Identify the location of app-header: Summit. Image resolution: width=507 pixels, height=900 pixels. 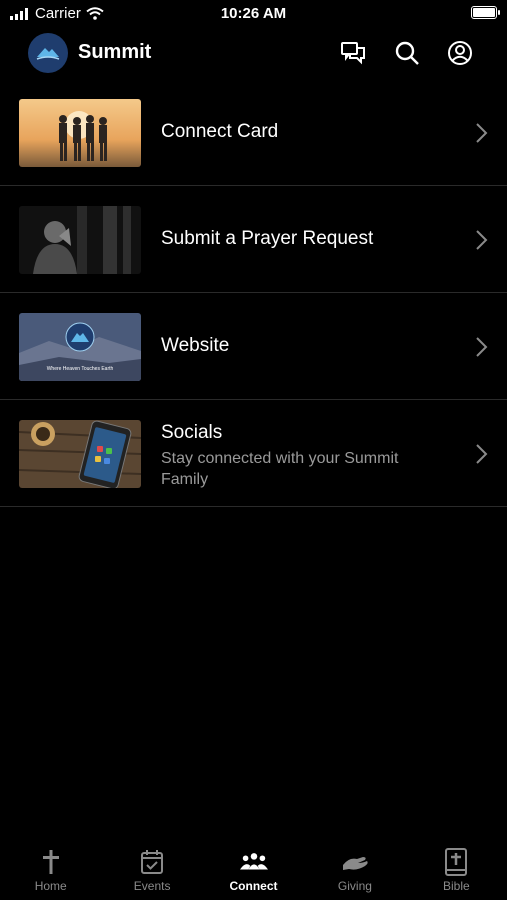
(253, 54).